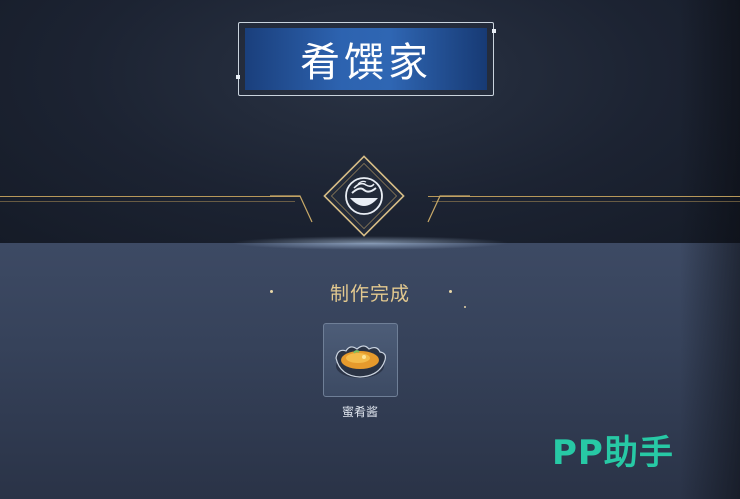 The width and height of the screenshot is (740, 499). What do you see at coordinates (364, 196) in the screenshot?
I see `emblem-cooking-icon` at bounding box center [364, 196].